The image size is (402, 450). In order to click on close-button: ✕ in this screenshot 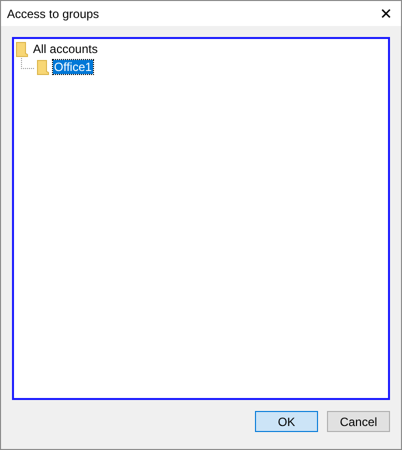, I will do `click(386, 13)`.